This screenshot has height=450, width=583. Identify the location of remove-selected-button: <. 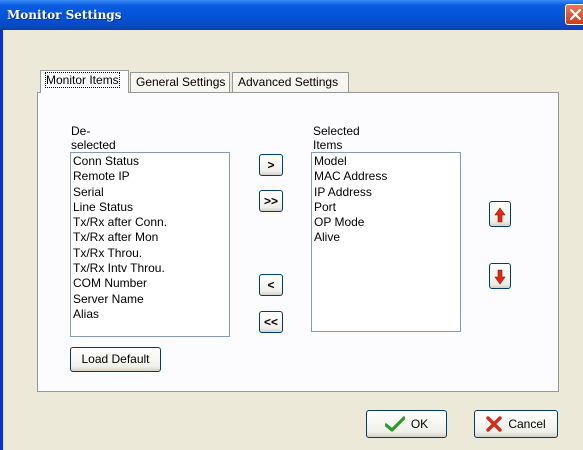
(271, 285).